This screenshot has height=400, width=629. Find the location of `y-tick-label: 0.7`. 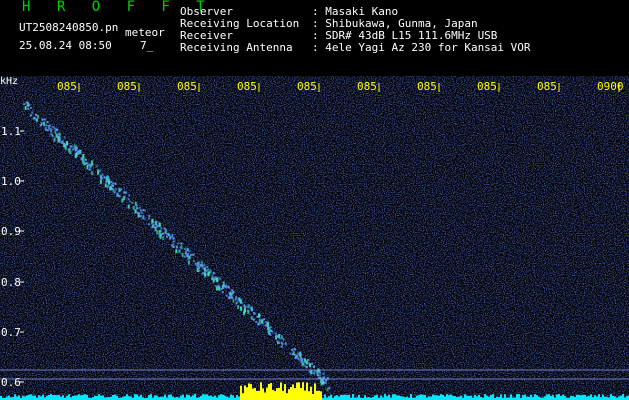

y-tick-label: 0.7 is located at coordinates (11, 332).